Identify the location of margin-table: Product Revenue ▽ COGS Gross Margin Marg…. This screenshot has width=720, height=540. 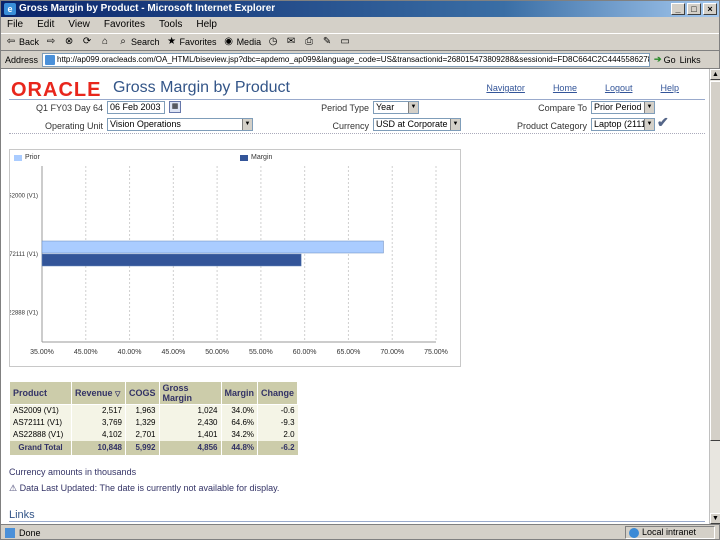
(154, 418).